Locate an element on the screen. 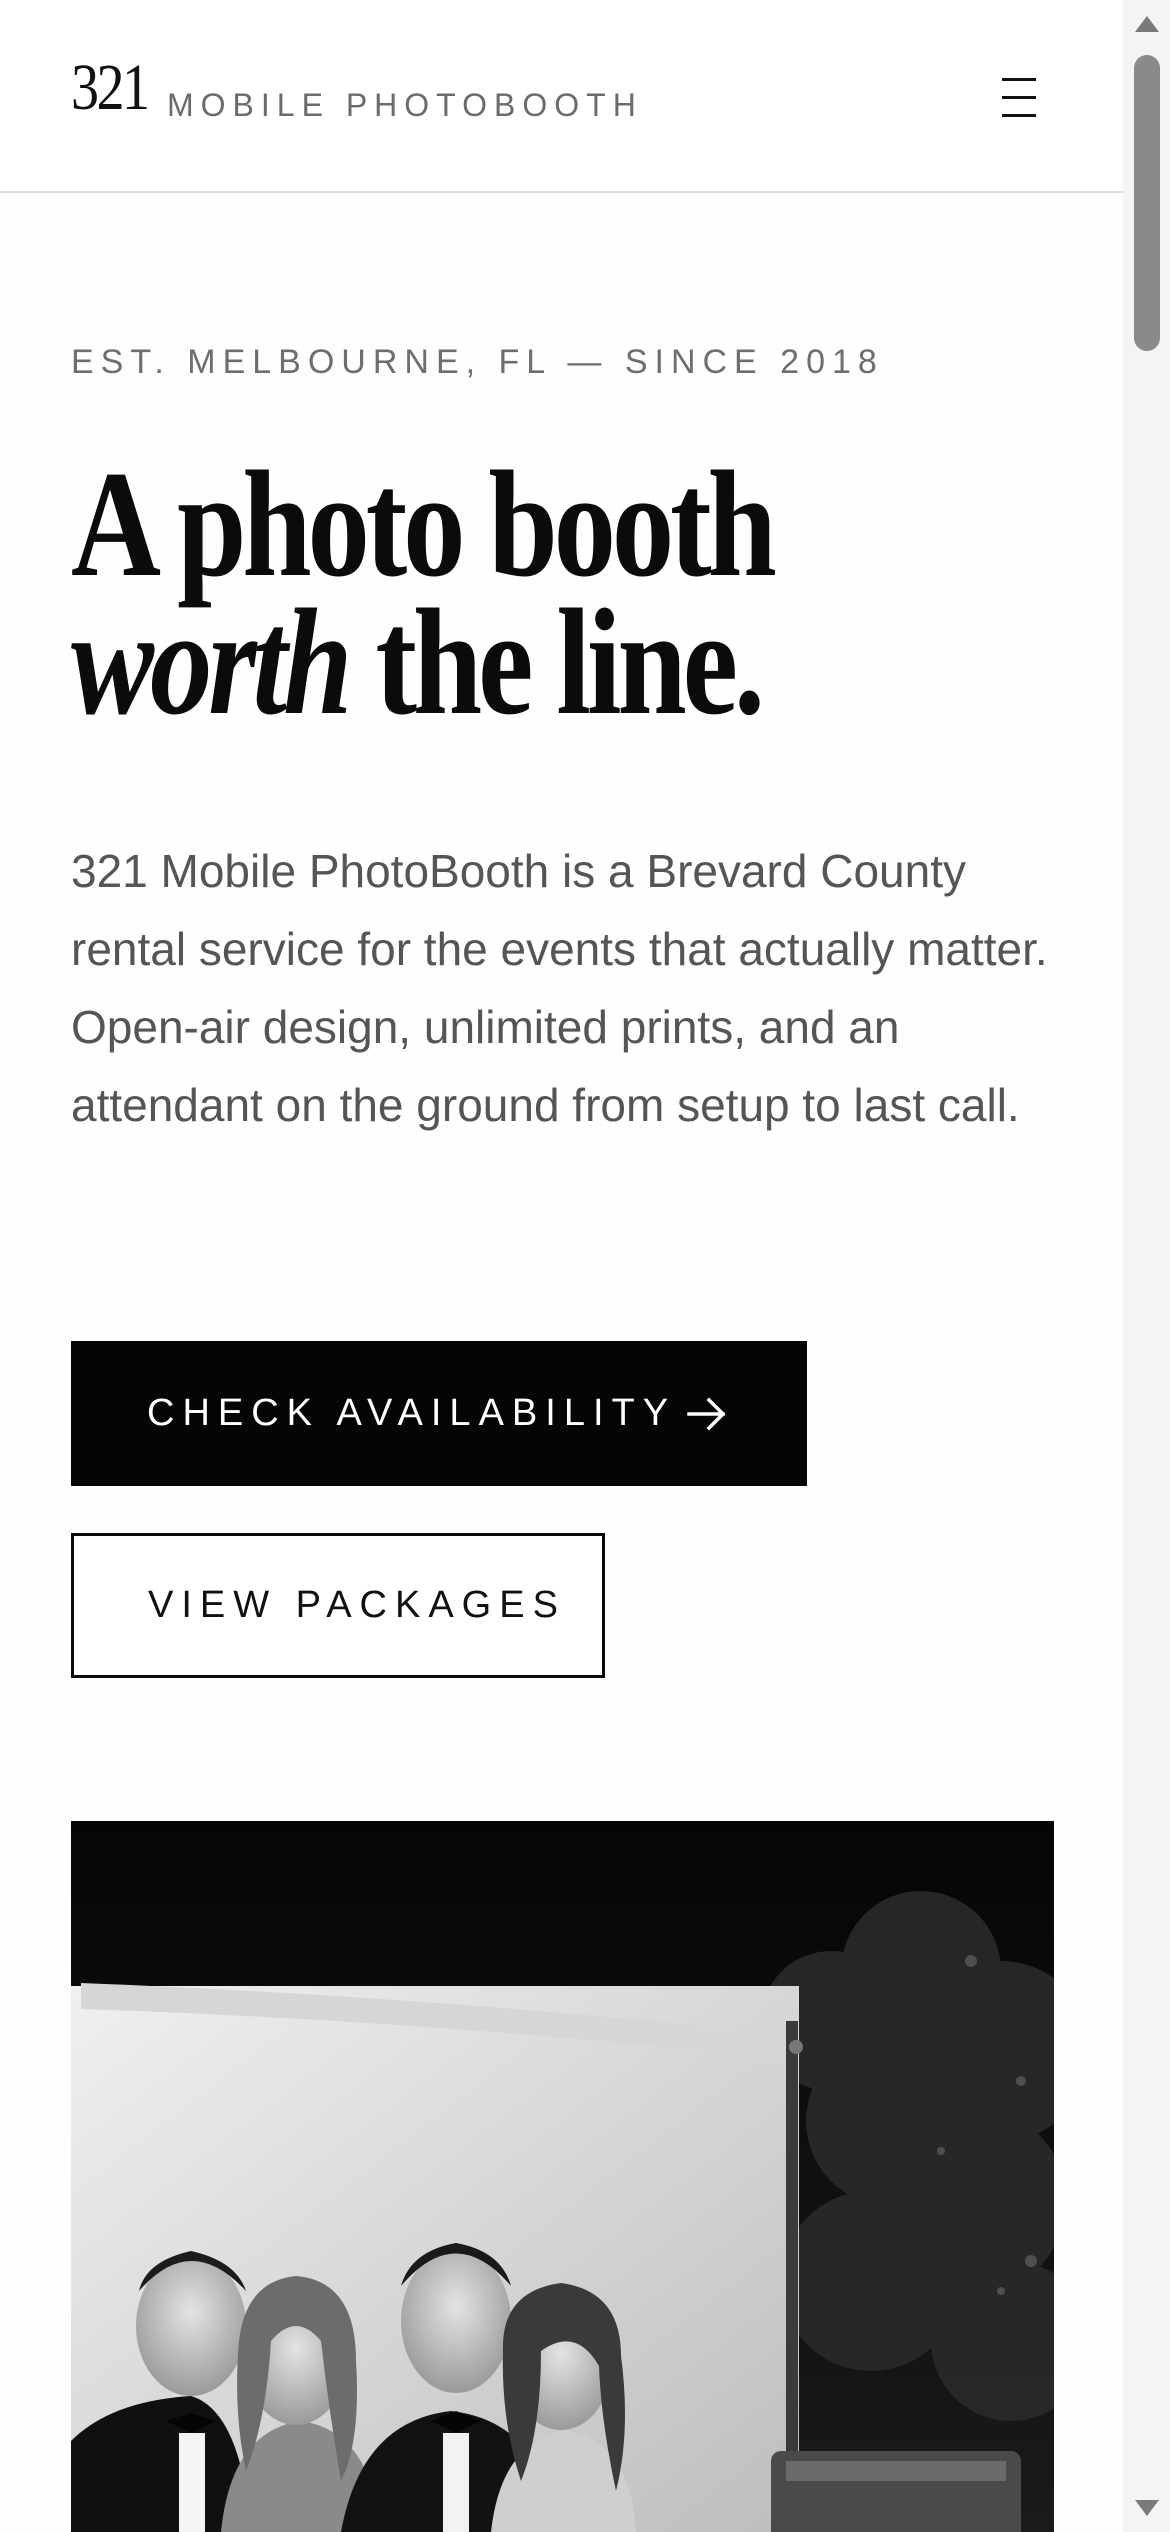 This screenshot has width=1170, height=2532. site-header: 321 MOBILE PHOTOBOOTH is located at coordinates (561, 96).